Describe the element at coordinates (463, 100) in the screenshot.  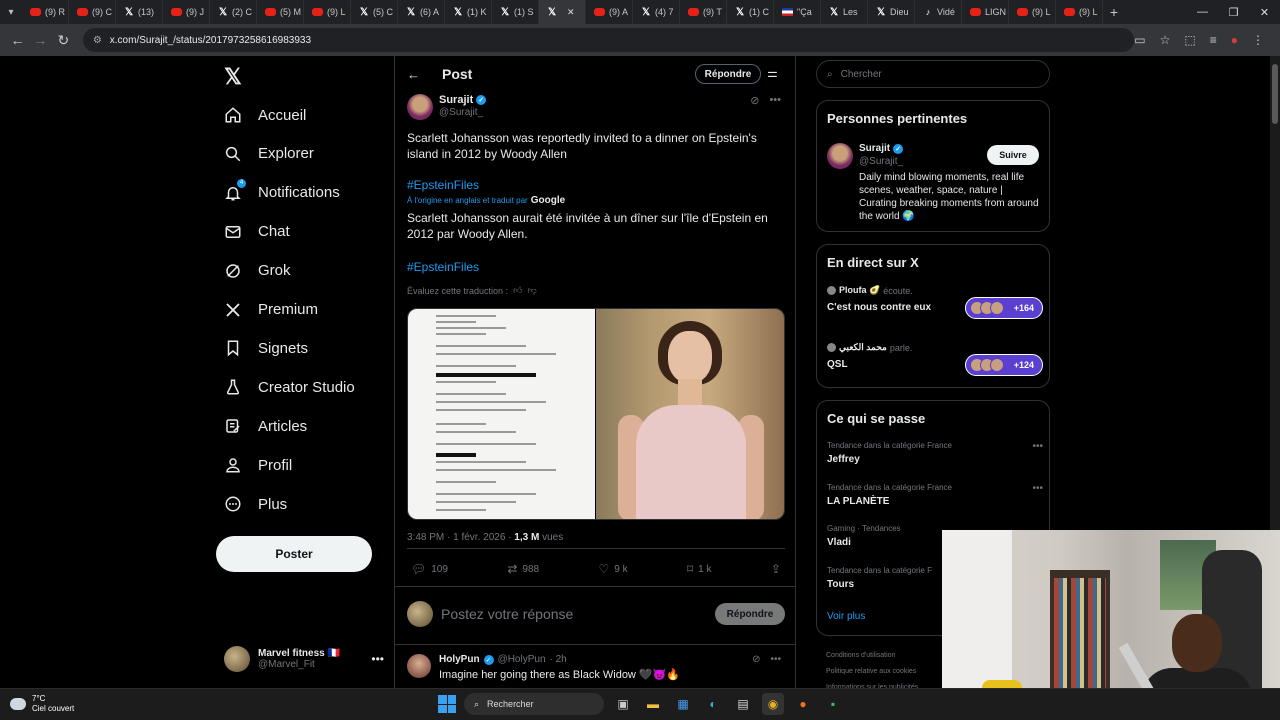
I see `tweet-author: Surajit ✓` at that location.